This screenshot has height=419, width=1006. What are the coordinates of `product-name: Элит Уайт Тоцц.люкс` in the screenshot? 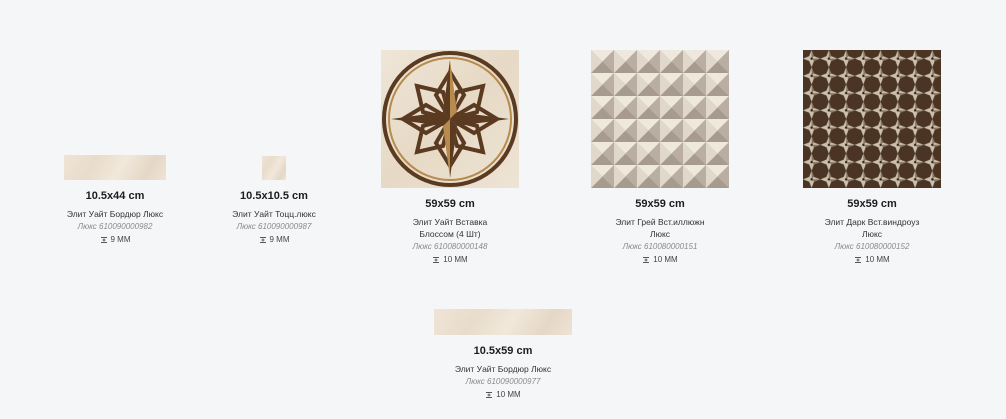 It's located at (274, 214).